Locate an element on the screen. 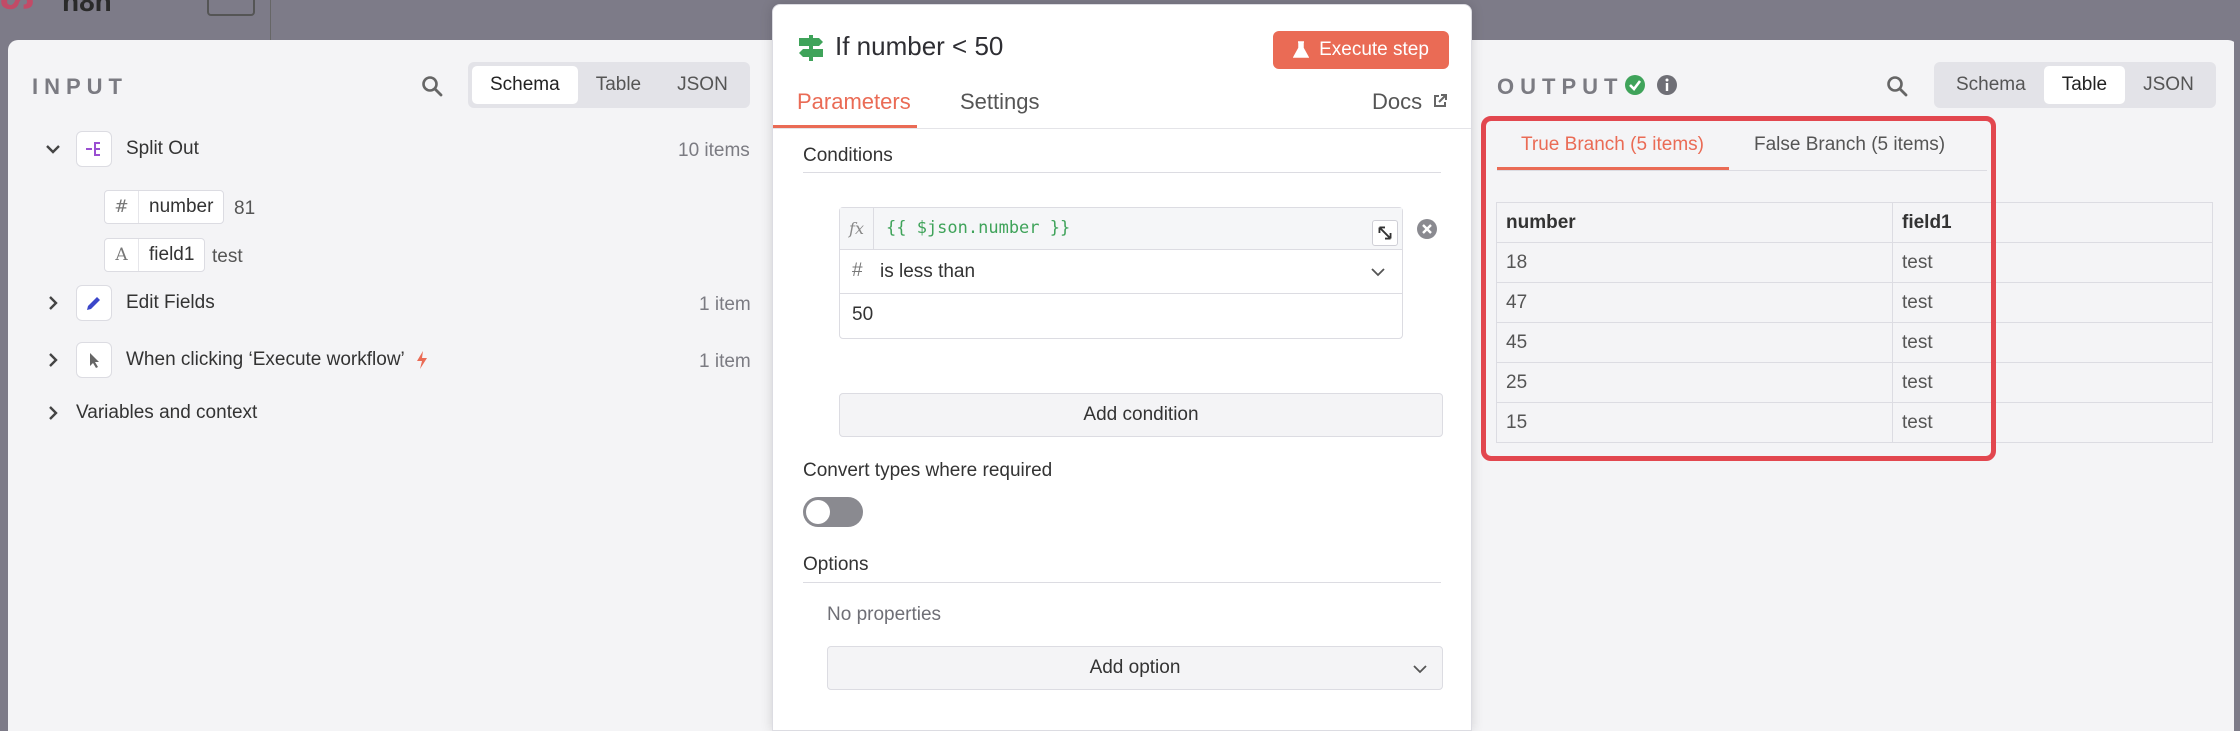 The height and width of the screenshot is (731, 2240). no-properties-text: No properties is located at coordinates (884, 614).